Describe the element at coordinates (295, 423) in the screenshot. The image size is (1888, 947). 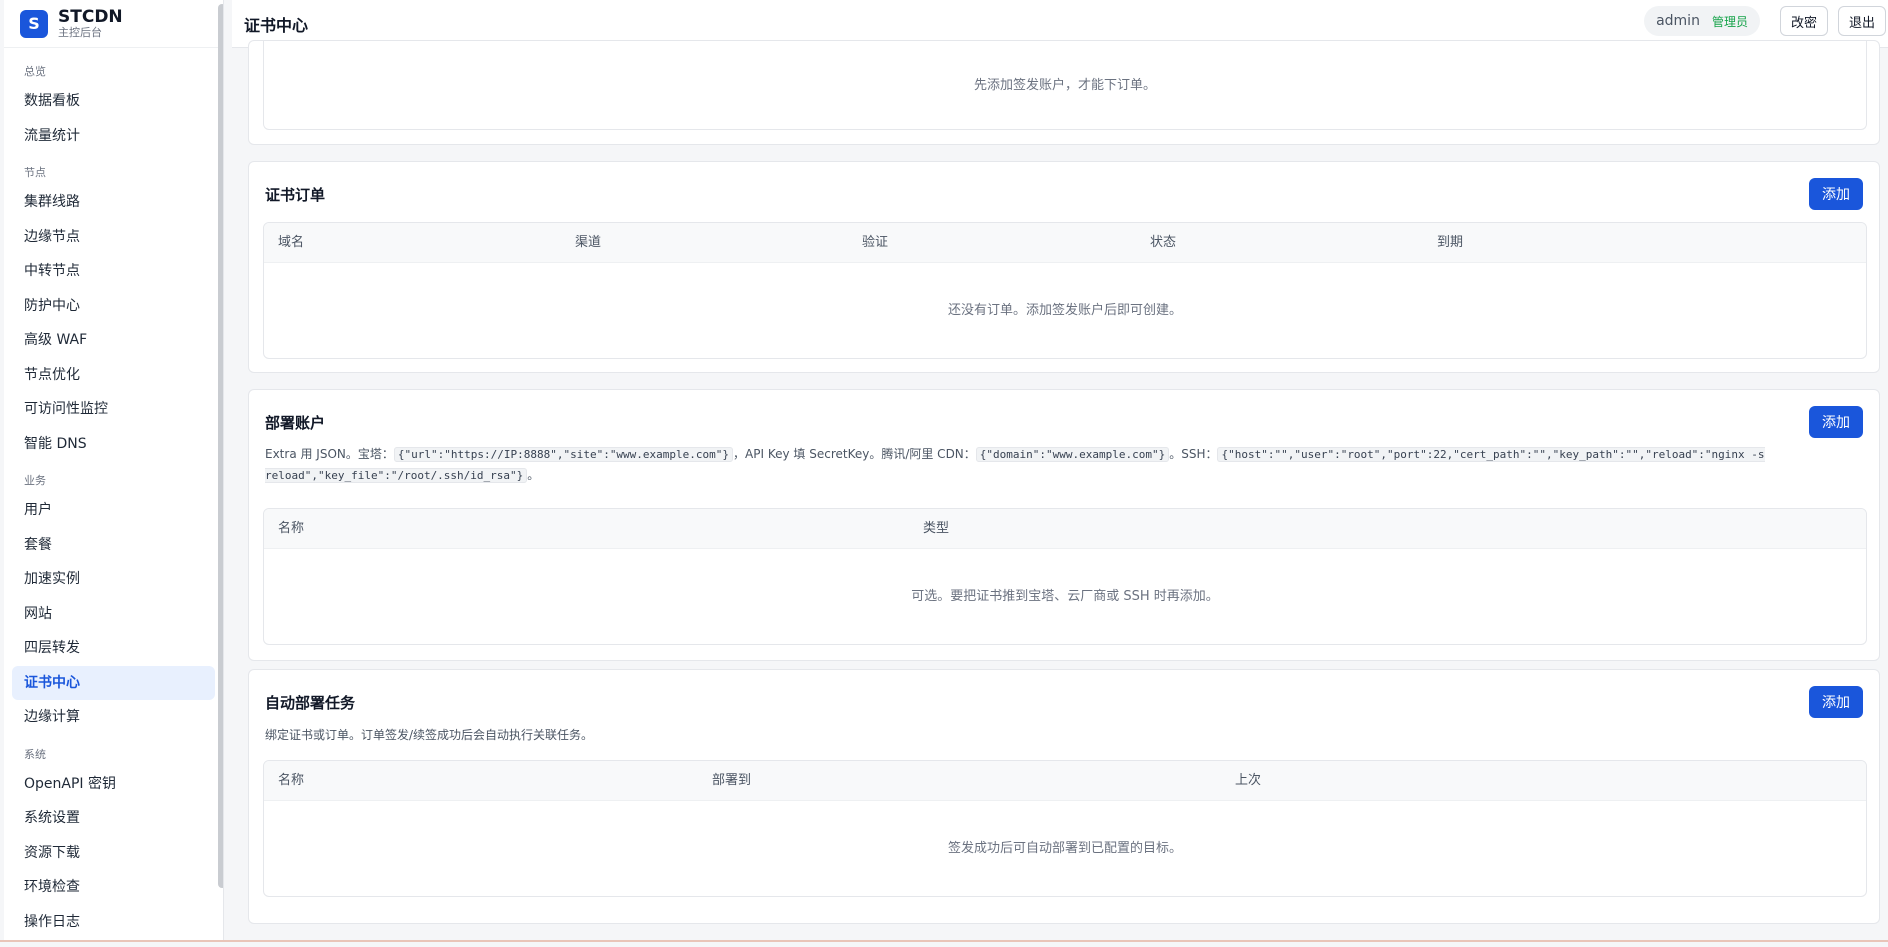
I see `deploy-accounts-title: 部署账户` at that location.